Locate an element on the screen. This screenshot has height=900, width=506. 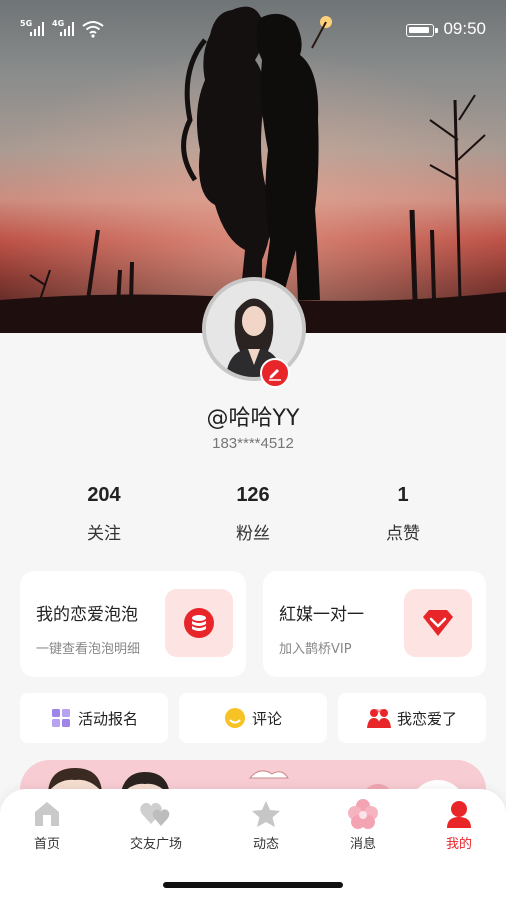
tab-home: 首页 is located at coordinates (48, 825).